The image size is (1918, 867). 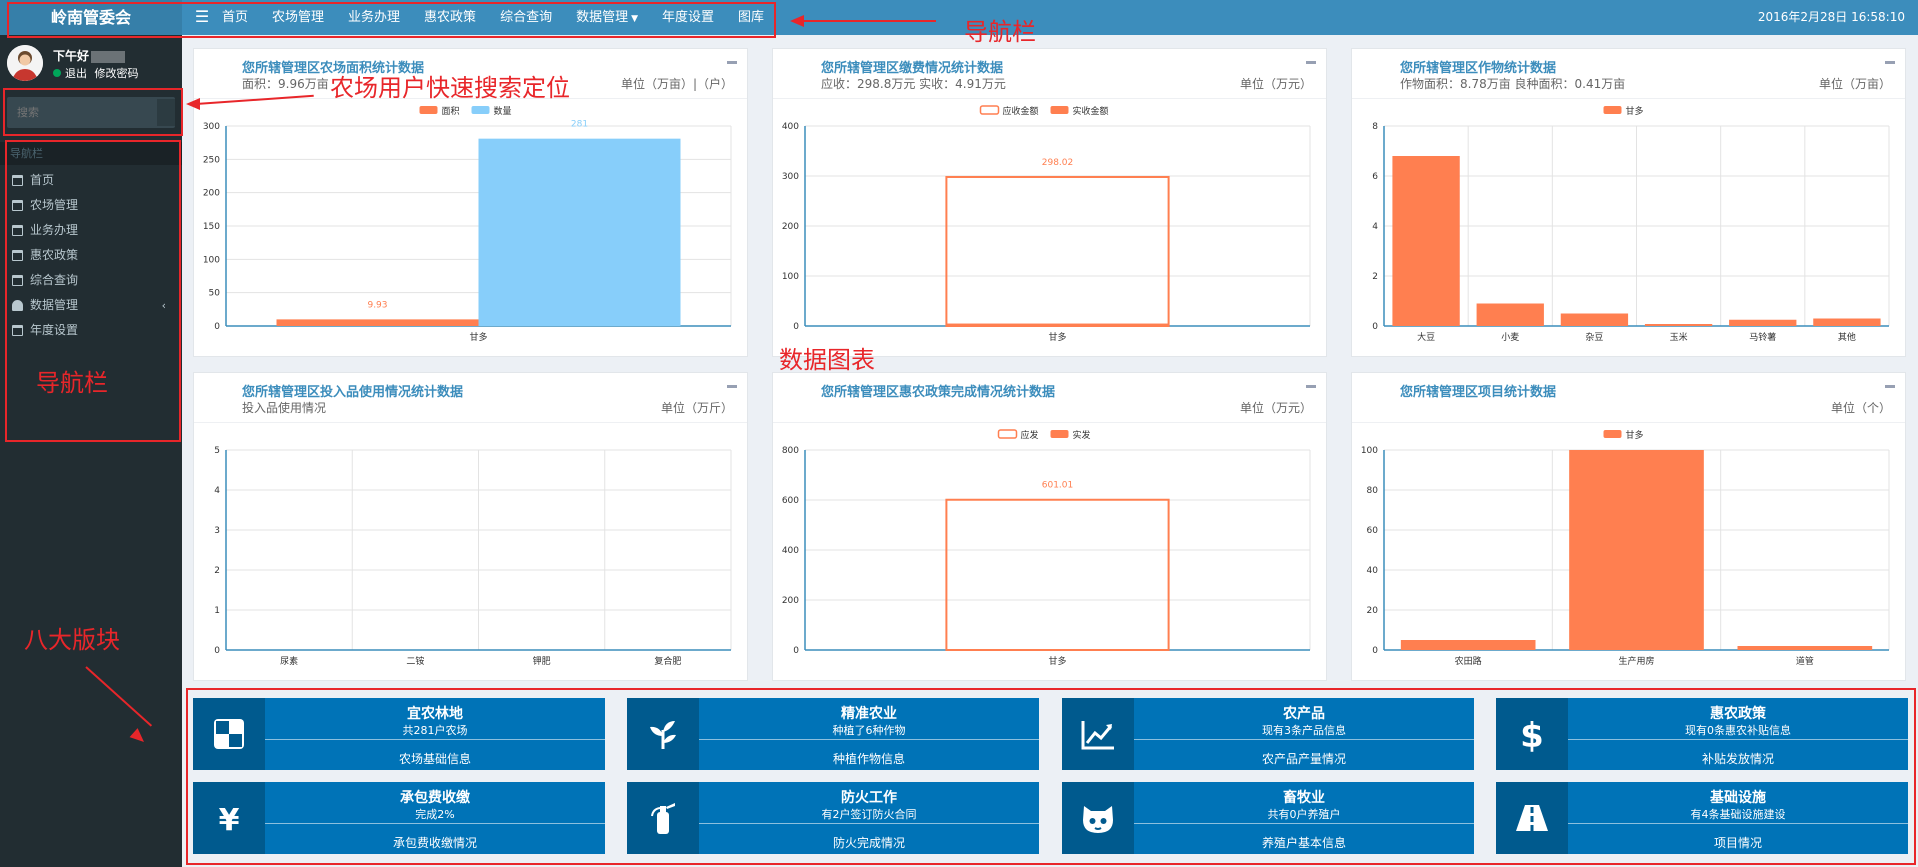 I want to click on data-label: 298.02, so click(x=1058, y=163).